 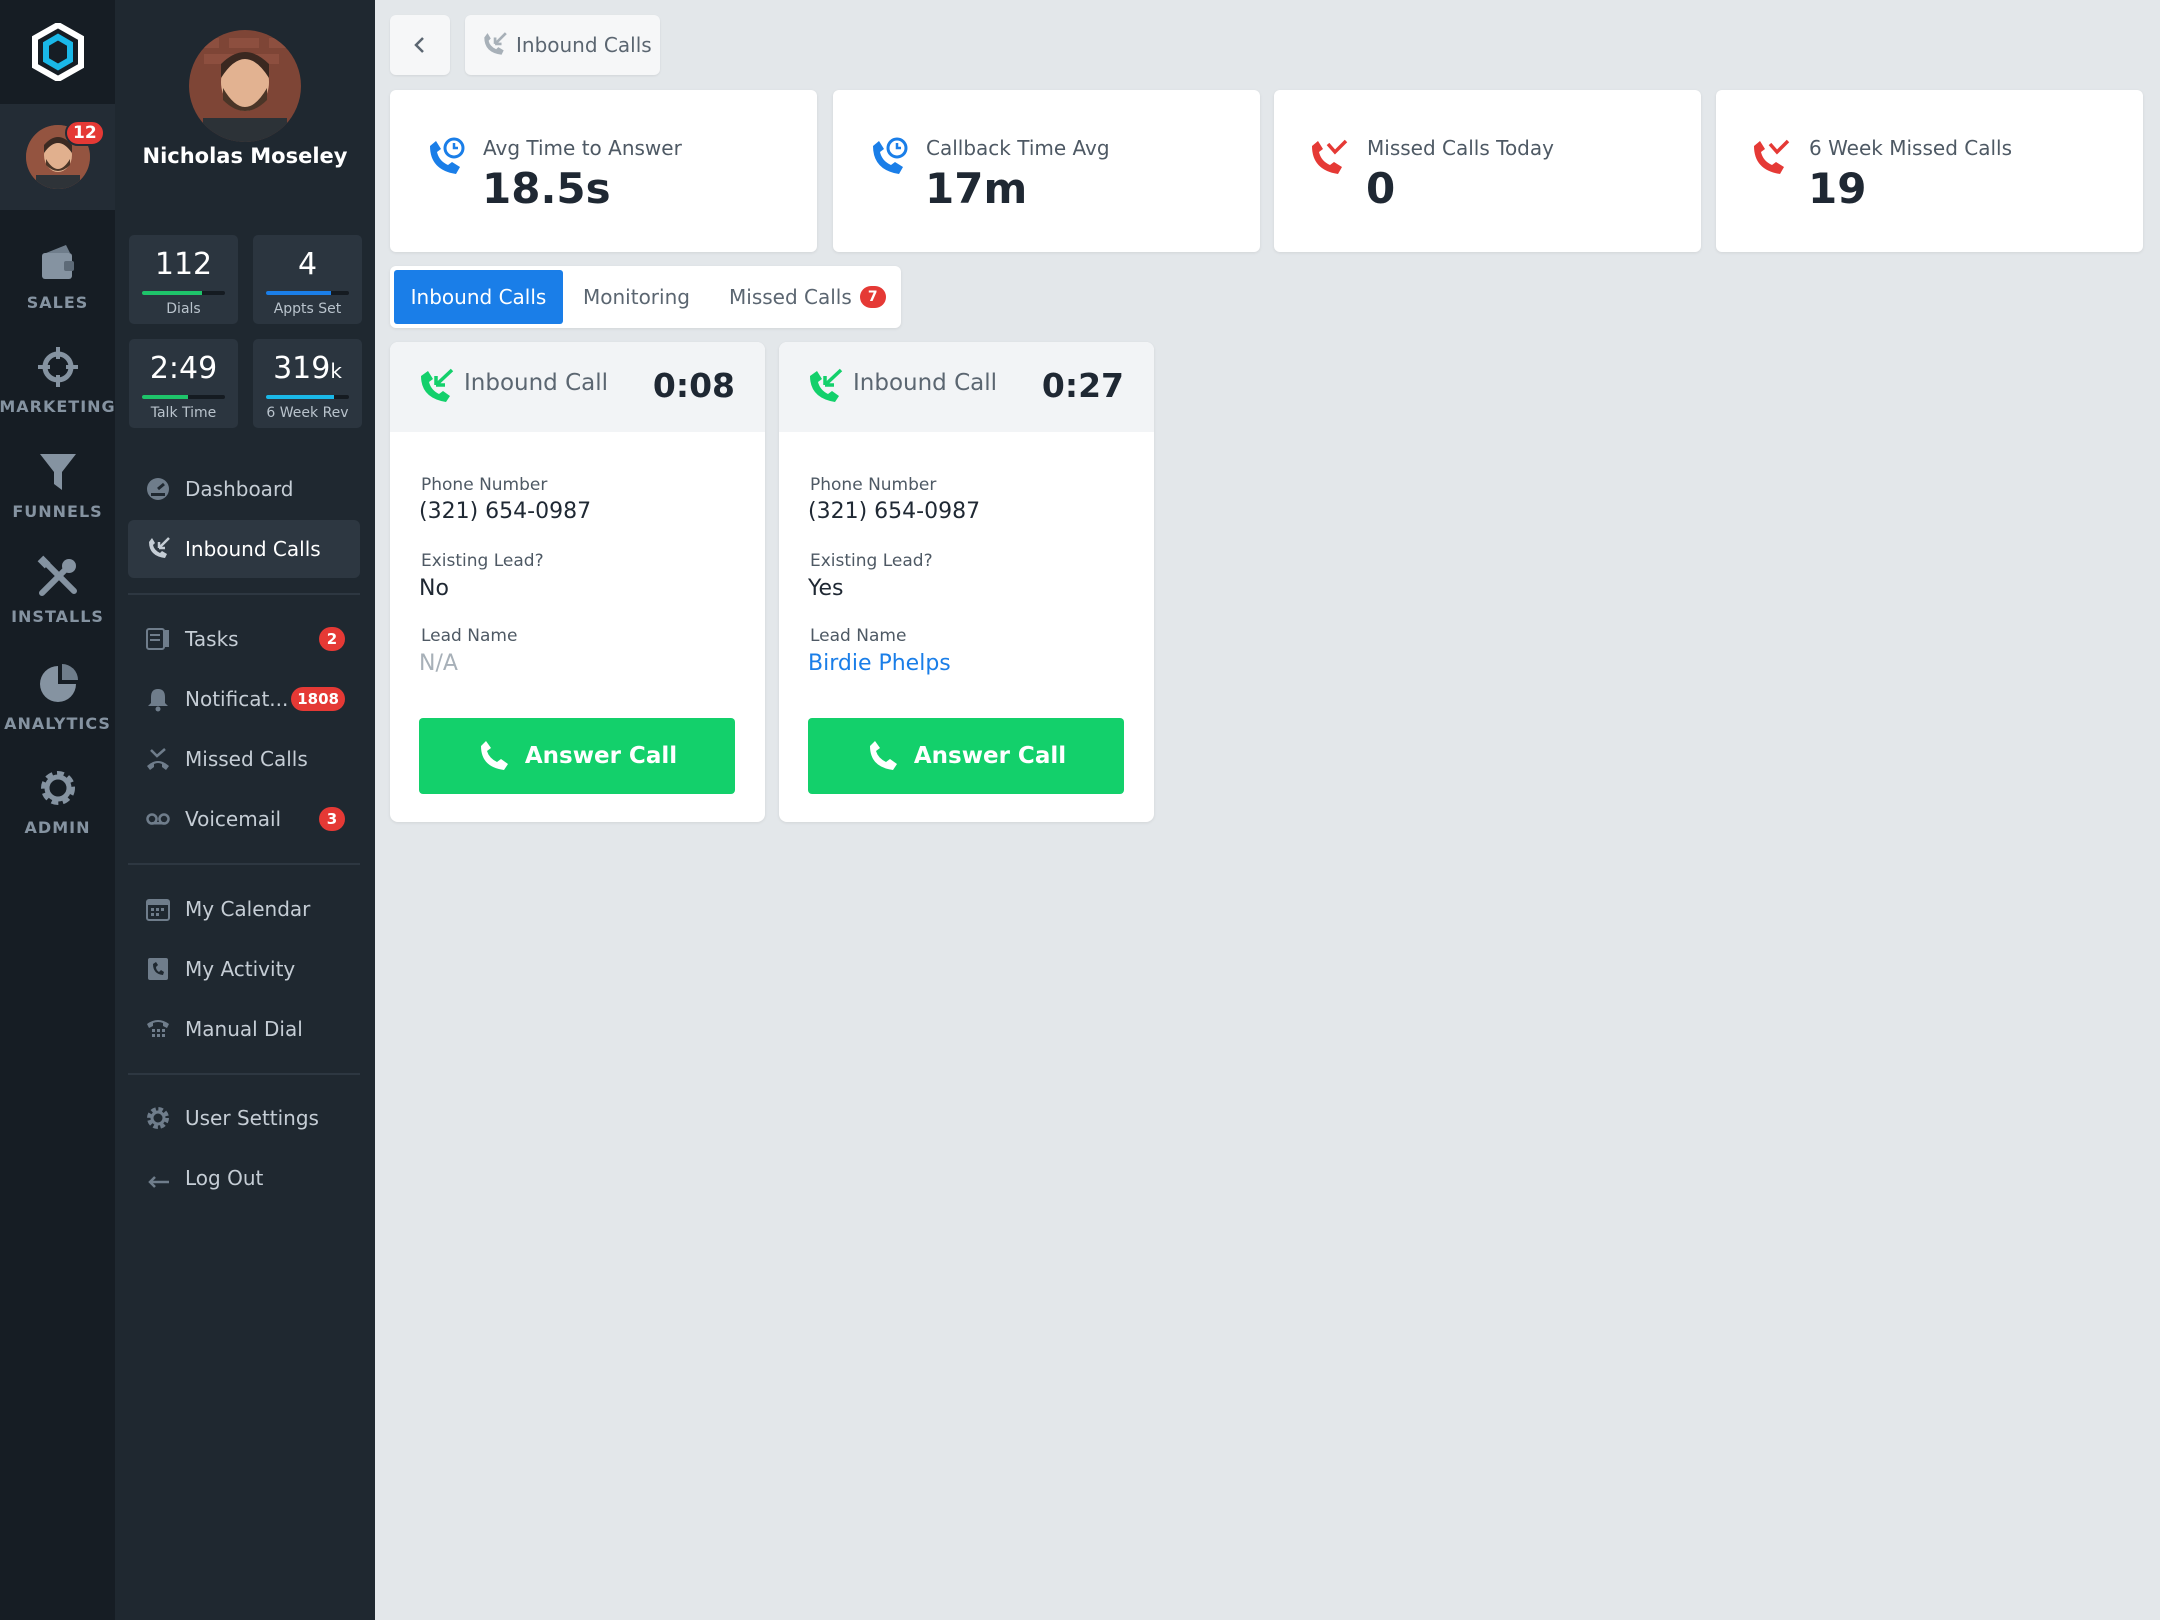 I want to click on nav-manual-dial: Manual Dial, so click(x=244, y=1029).